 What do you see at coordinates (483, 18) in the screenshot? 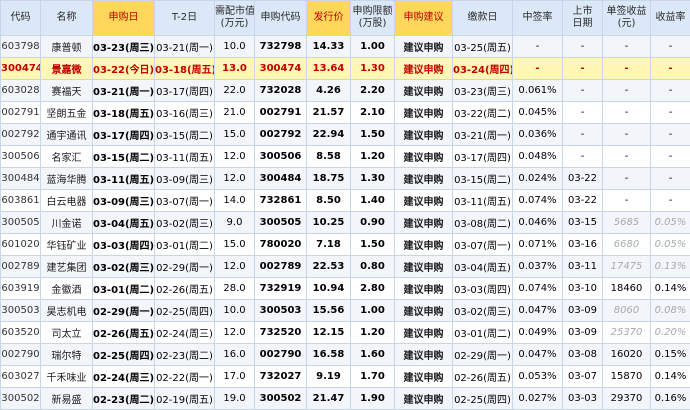
I see `column-header-pay-date: 缴款日` at bounding box center [483, 18].